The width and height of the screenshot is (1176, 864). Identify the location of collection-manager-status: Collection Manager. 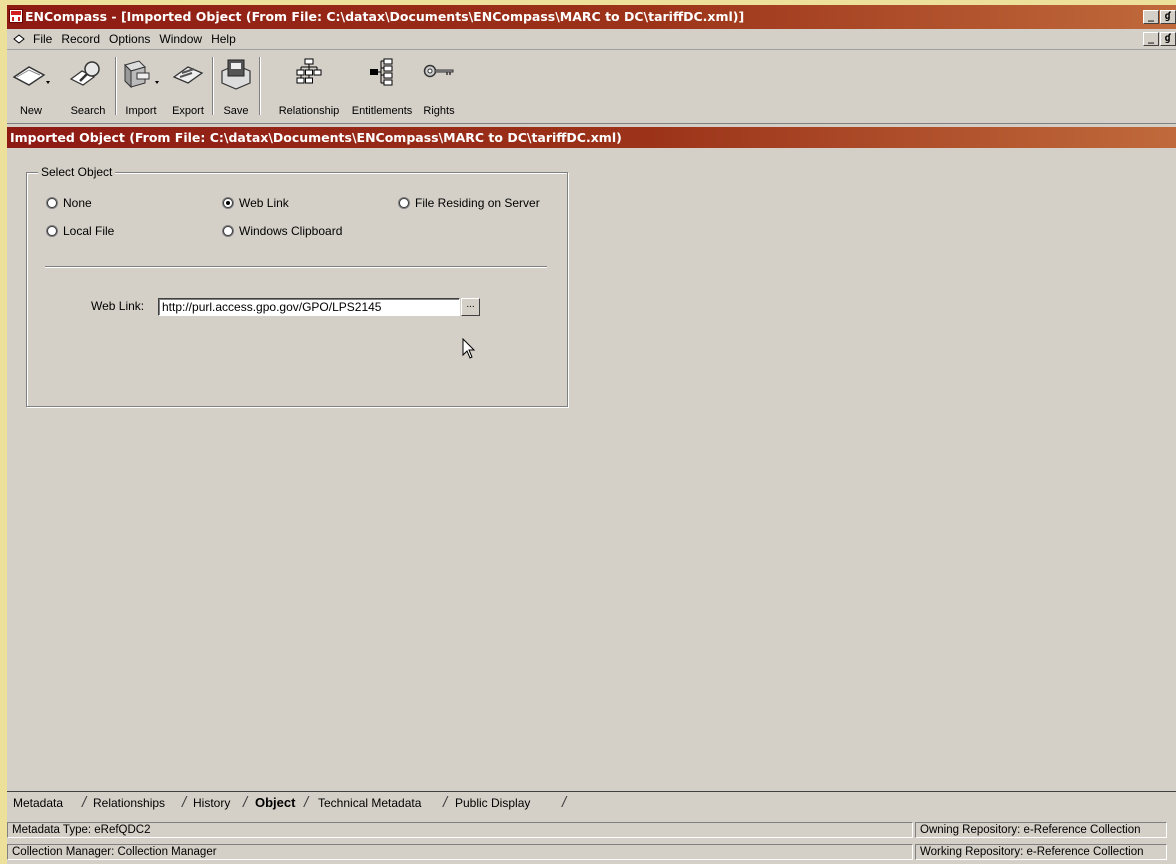
(460, 852).